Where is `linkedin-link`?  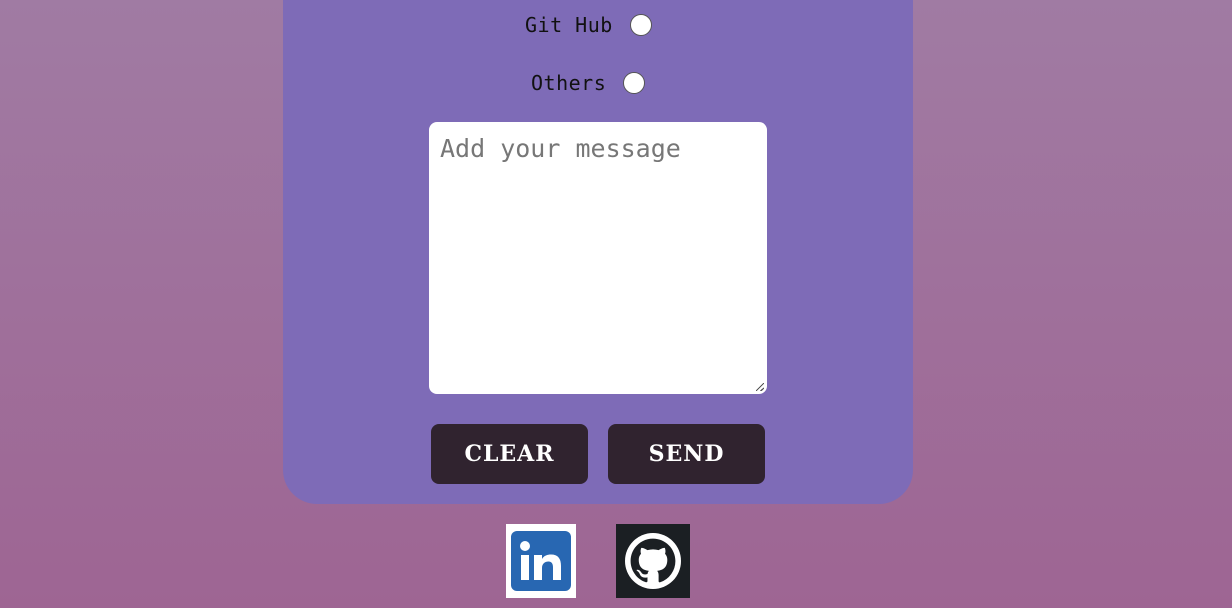 linkedin-link is located at coordinates (541, 561).